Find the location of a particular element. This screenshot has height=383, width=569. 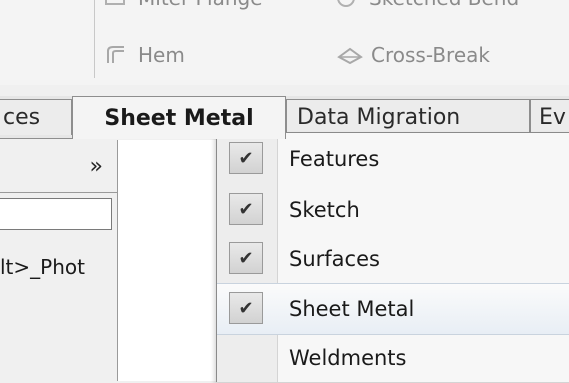

feature-manager-panel: » lt>_Phot is located at coordinates (59, 260).